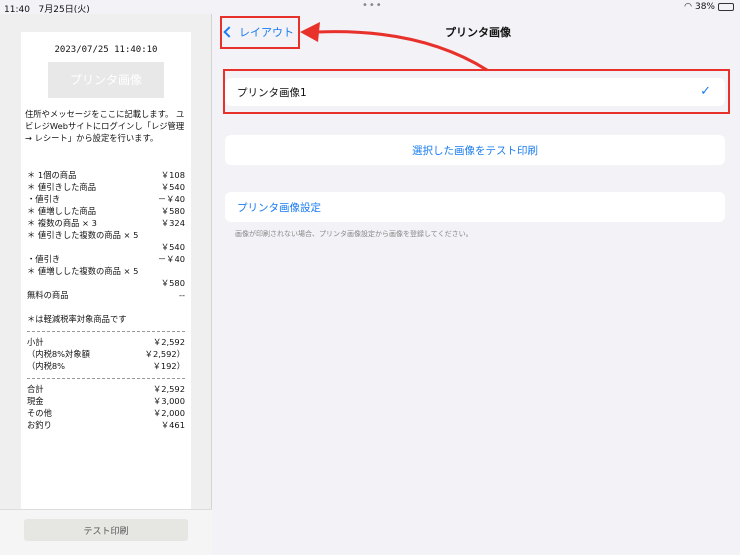 The width and height of the screenshot is (740, 555). I want to click on receipt-line-value: ￥2,000, so click(168, 413).